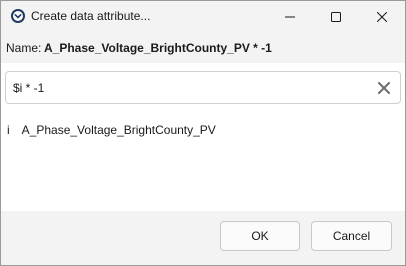 This screenshot has width=406, height=266. I want to click on expression-field, so click(203, 87).